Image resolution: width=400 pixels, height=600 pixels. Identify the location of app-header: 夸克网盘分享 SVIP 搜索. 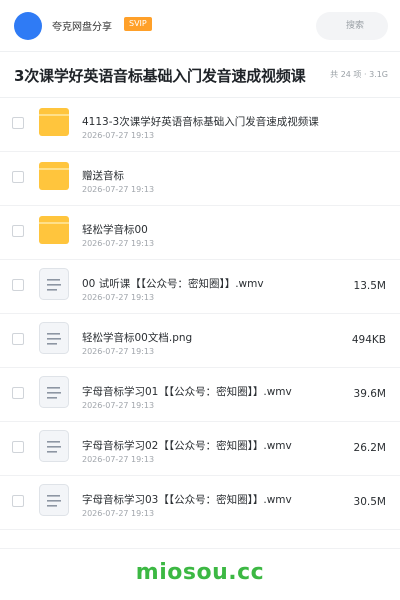
(200, 26).